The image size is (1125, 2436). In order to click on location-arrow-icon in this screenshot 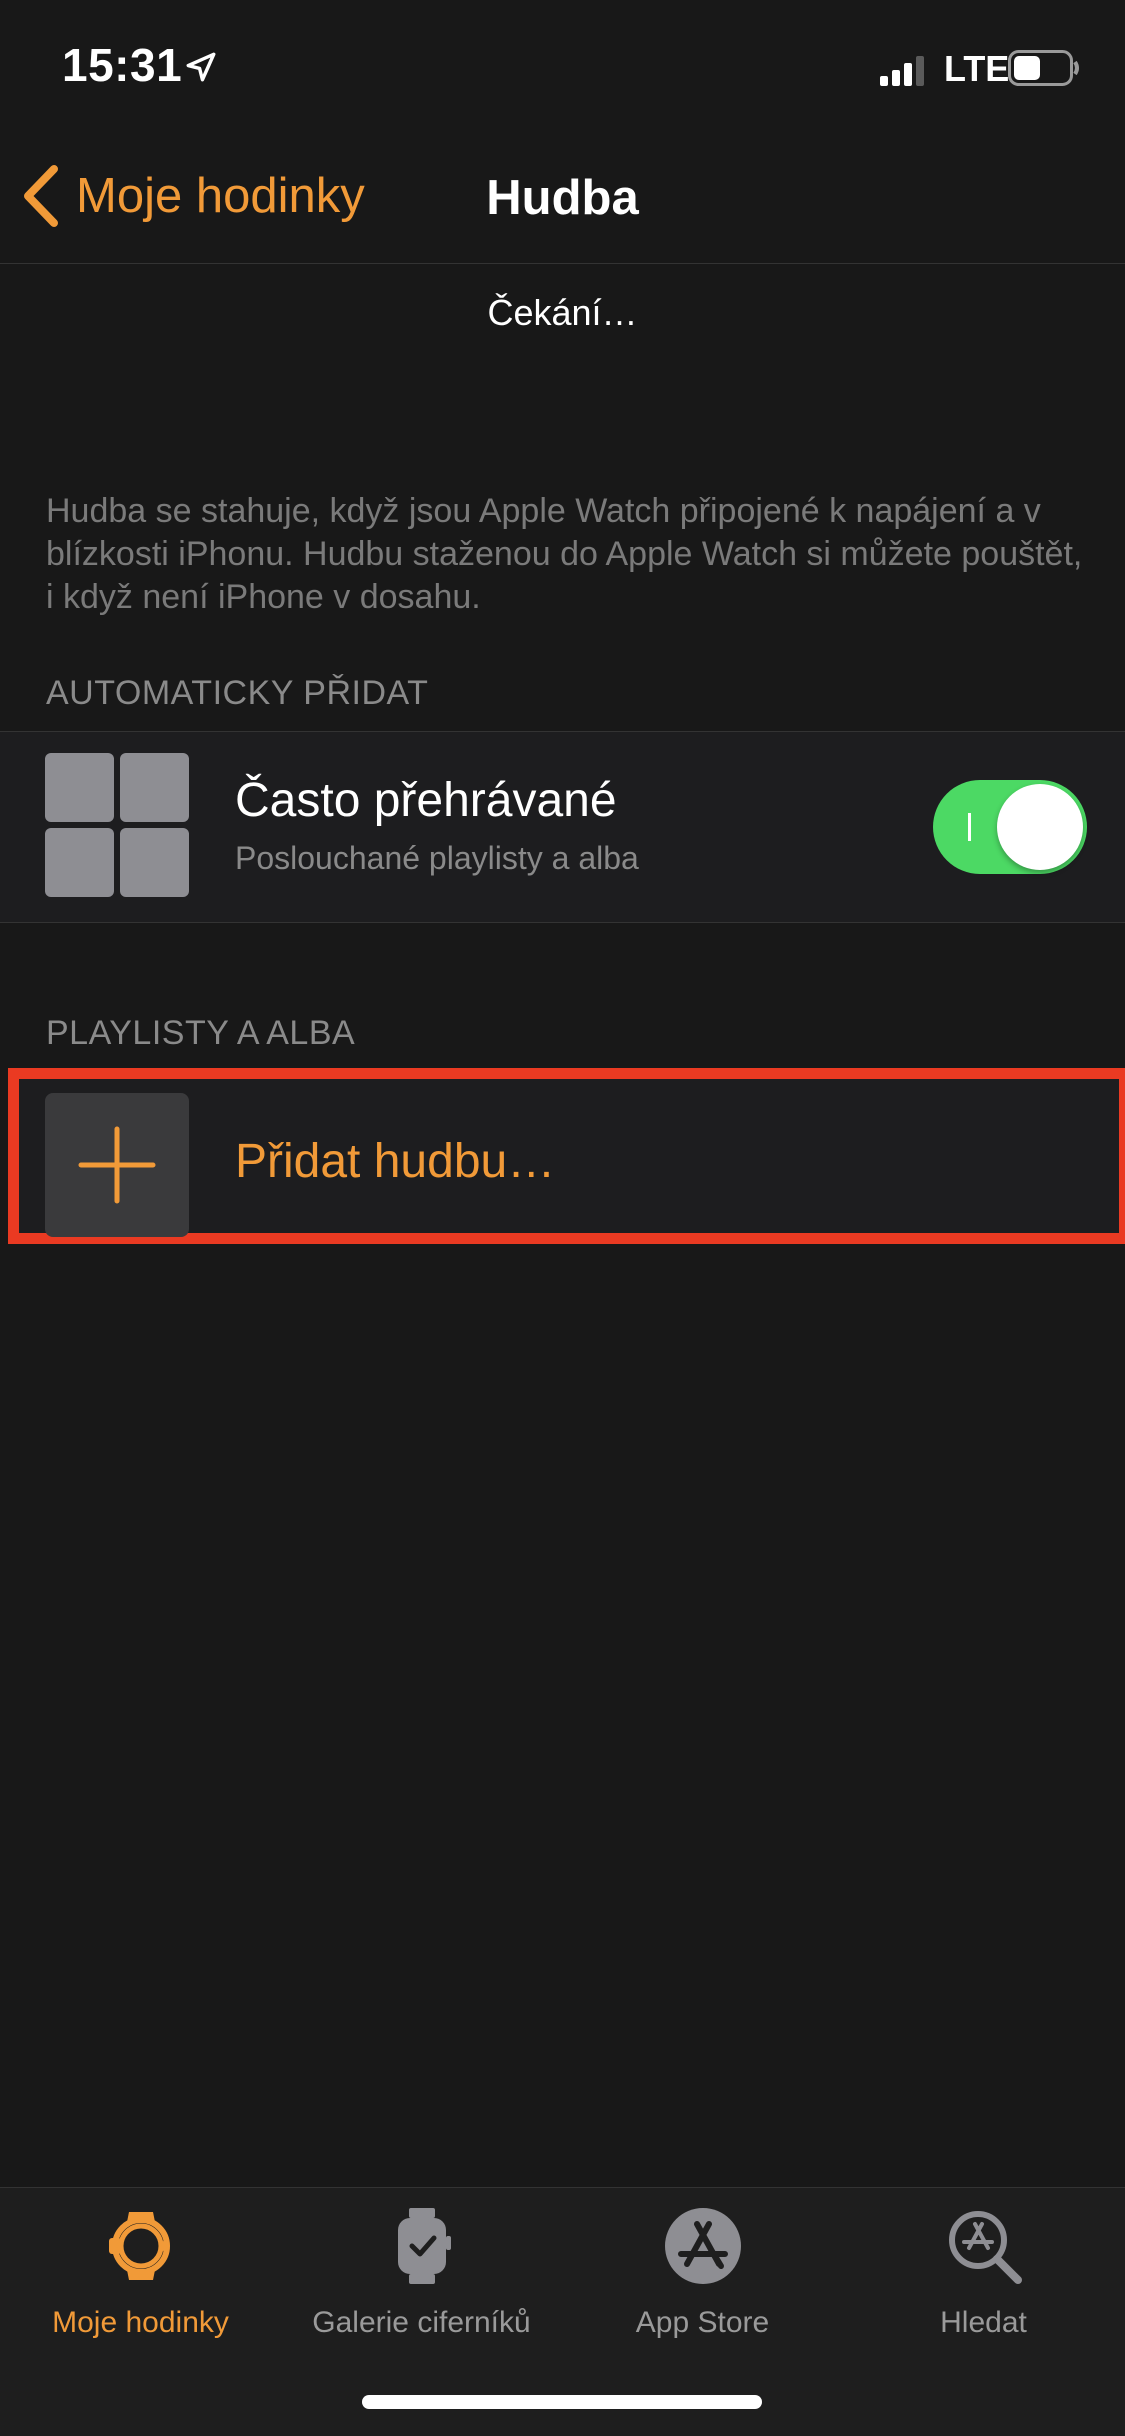, I will do `click(201, 67)`.